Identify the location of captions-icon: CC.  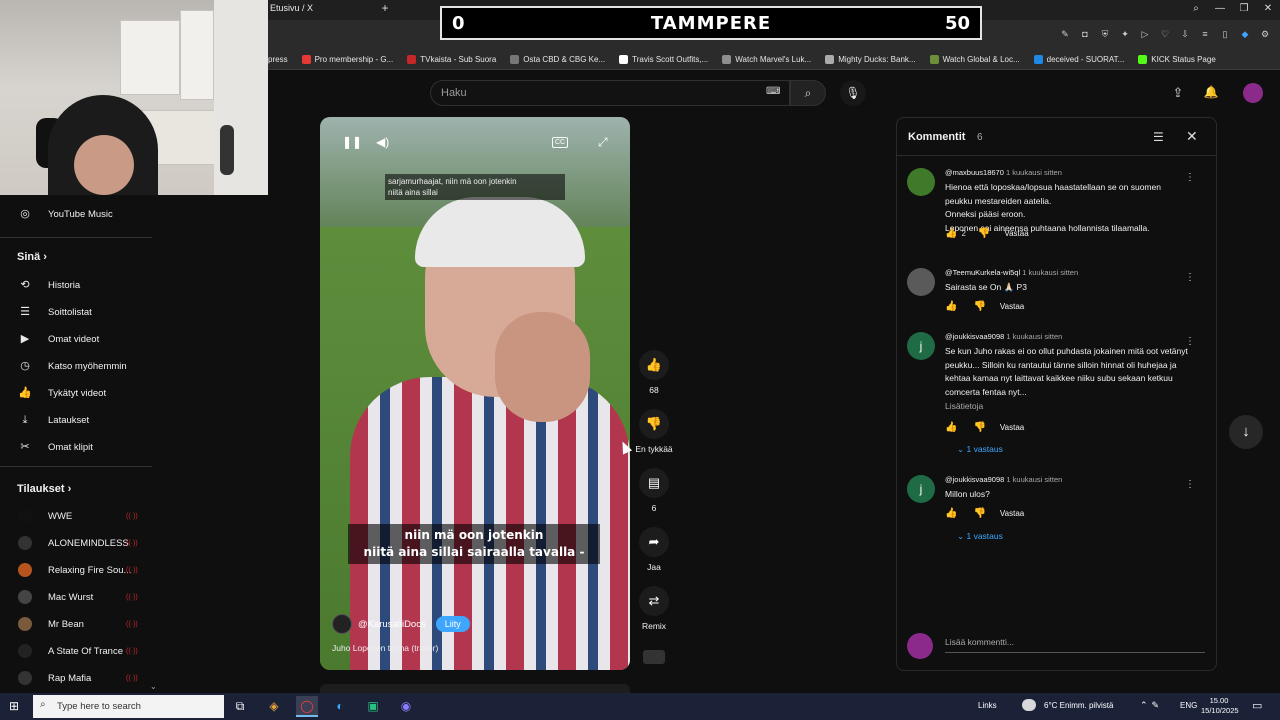
(560, 142).